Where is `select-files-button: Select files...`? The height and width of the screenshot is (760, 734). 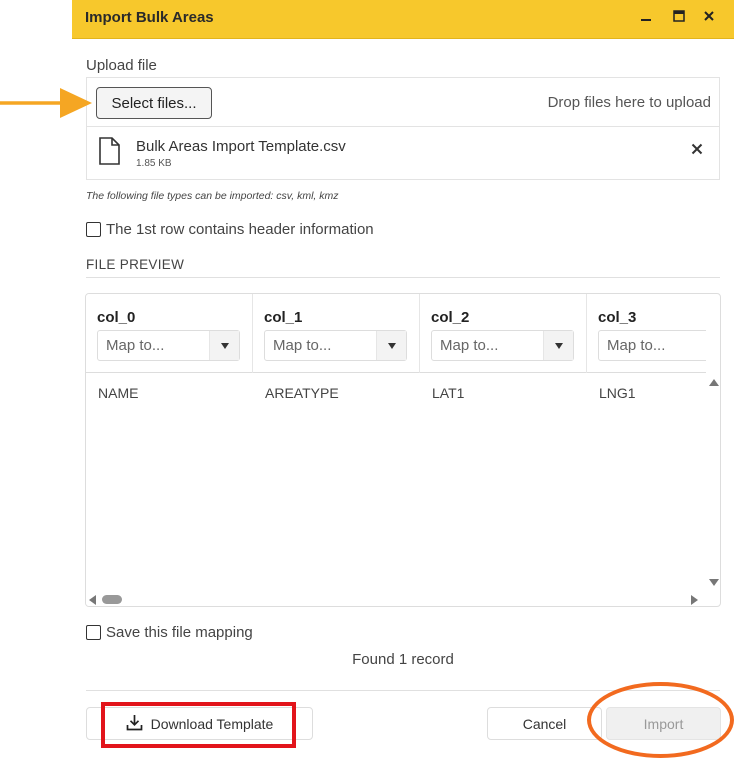 select-files-button: Select files... is located at coordinates (154, 103).